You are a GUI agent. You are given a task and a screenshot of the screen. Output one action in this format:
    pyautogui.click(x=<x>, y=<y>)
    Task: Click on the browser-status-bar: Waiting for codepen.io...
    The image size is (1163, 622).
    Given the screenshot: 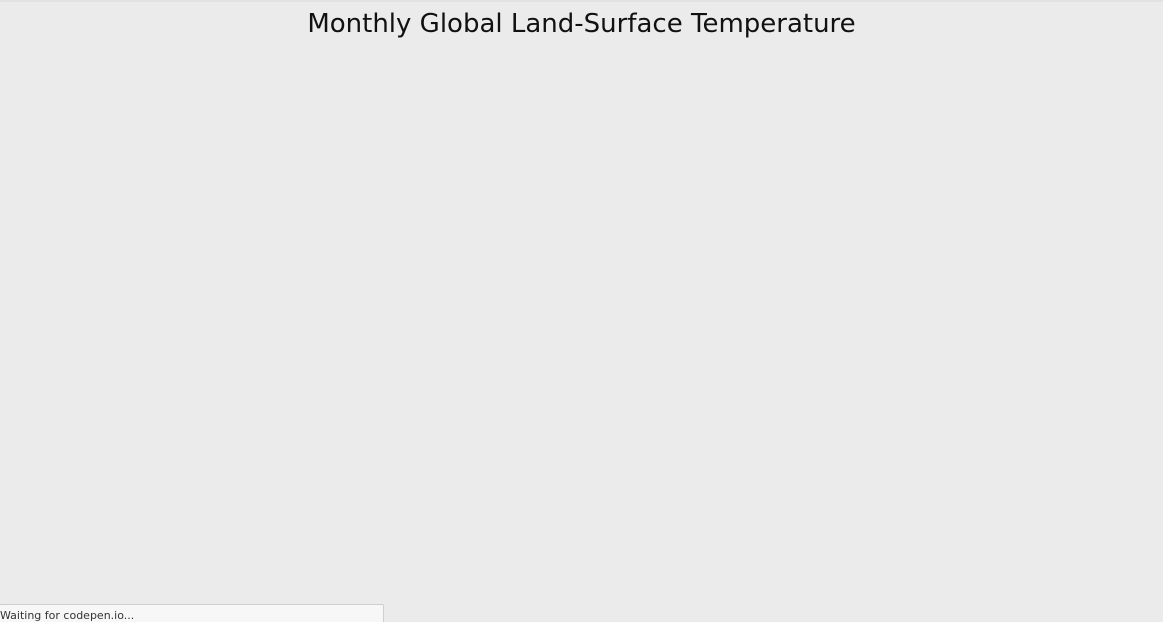 What is the action you would take?
    pyautogui.click(x=192, y=613)
    